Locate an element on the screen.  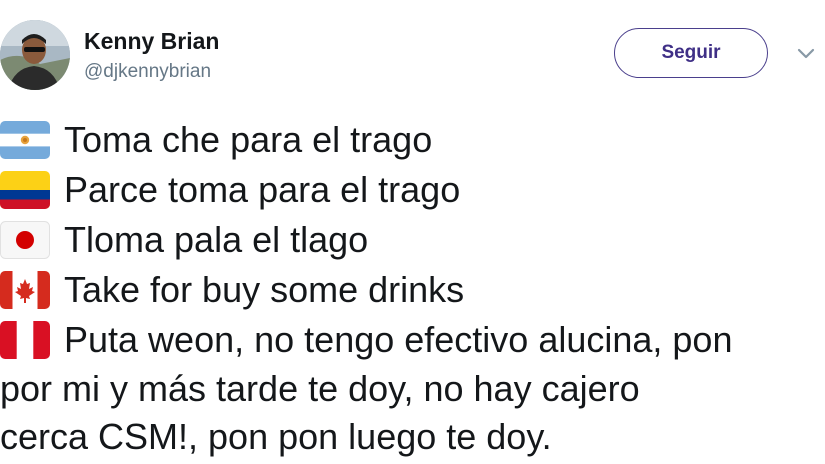
avatar is located at coordinates (35, 55).